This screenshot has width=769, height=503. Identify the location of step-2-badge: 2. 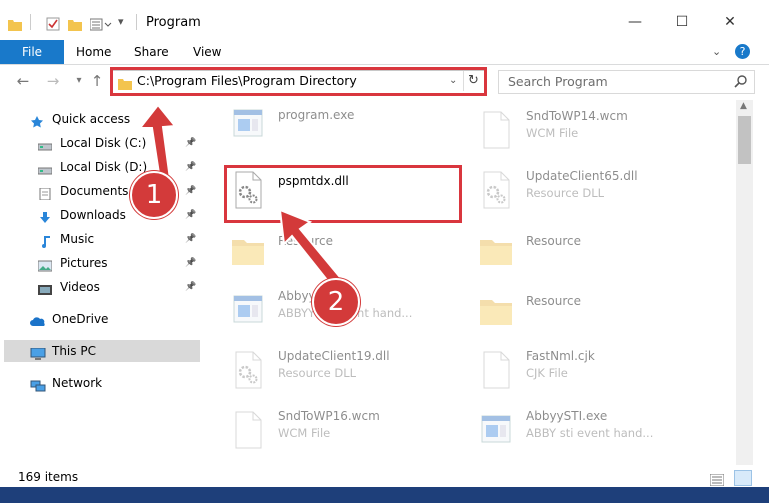
(336, 302).